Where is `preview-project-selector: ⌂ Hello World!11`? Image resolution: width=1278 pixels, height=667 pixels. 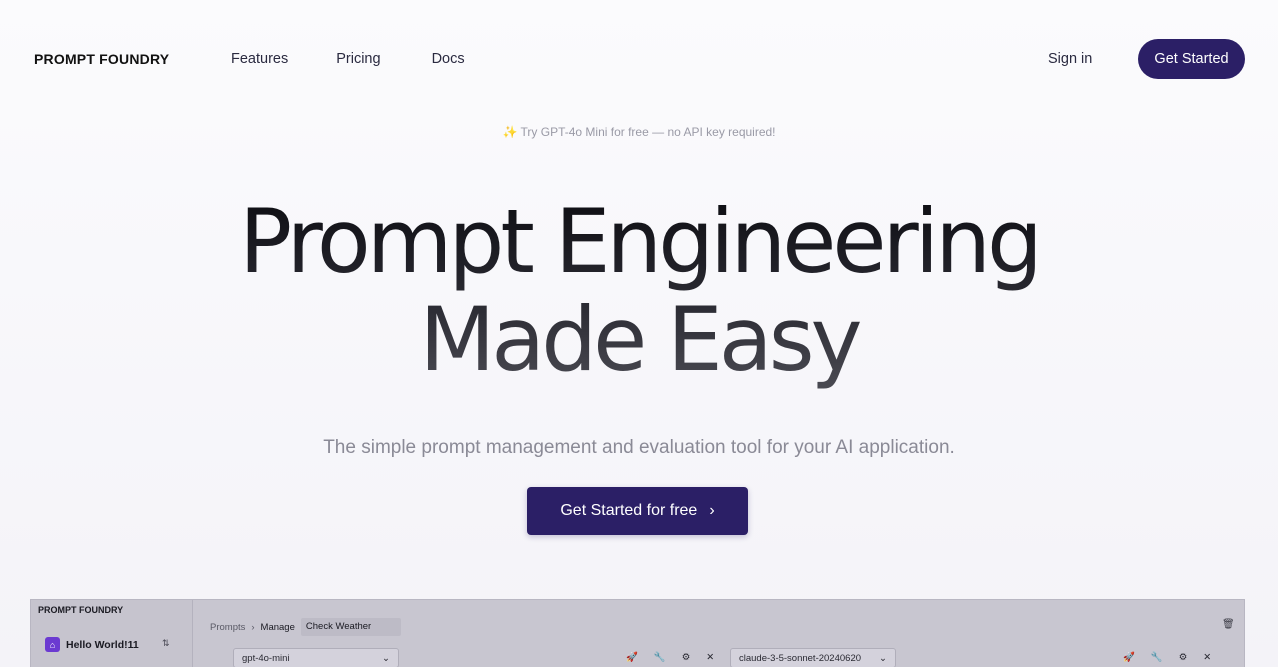
preview-project-selector: ⌂ Hello World!11 is located at coordinates (92, 644).